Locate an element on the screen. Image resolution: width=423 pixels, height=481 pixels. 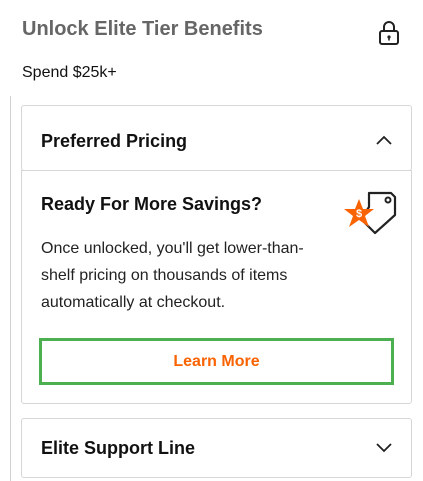
spend-requirement: Spend $25k+ is located at coordinates (69, 72).